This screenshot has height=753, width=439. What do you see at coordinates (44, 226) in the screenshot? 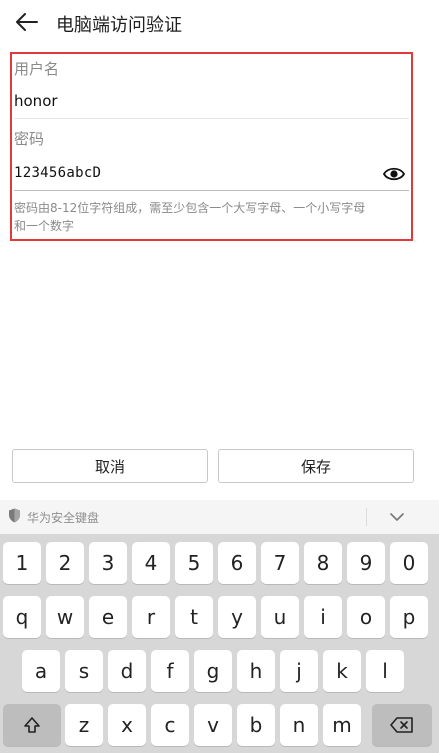
I see `password-hint-line-2: 和一个数字` at bounding box center [44, 226].